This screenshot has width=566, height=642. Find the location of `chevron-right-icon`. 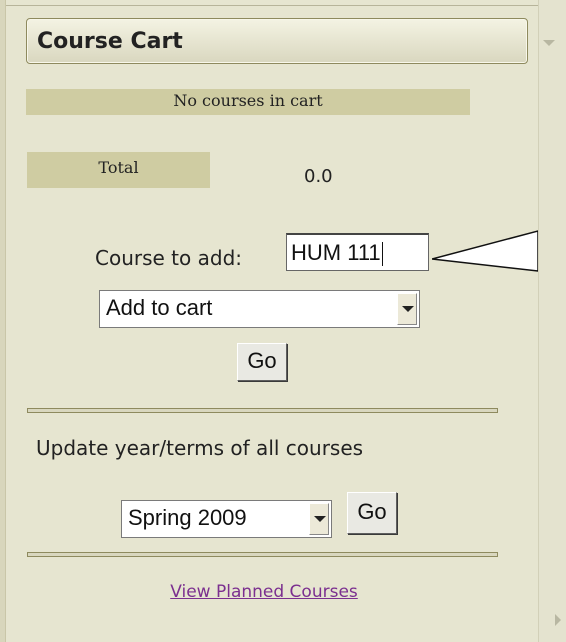

chevron-right-icon is located at coordinates (558, 620).